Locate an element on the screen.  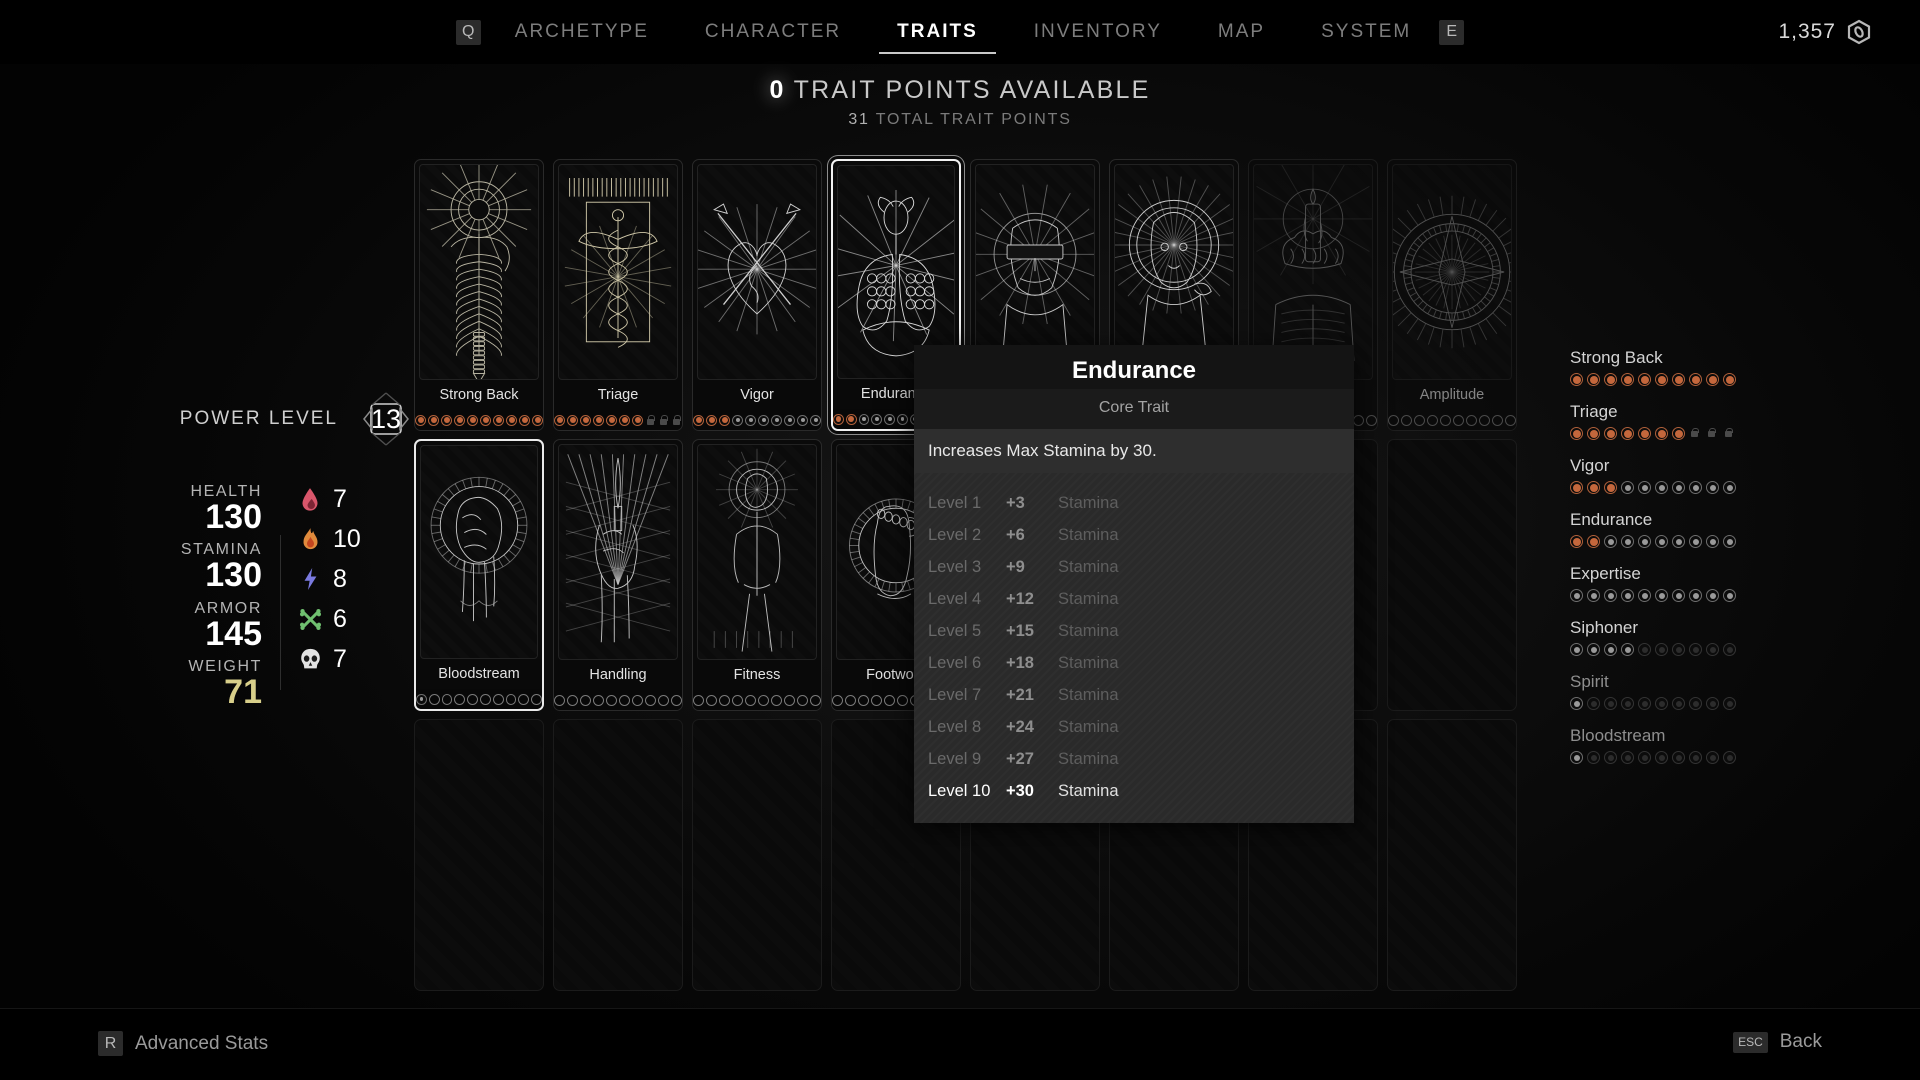
trait-list-item-endurance: Endurance is located at coordinates (1700, 529).